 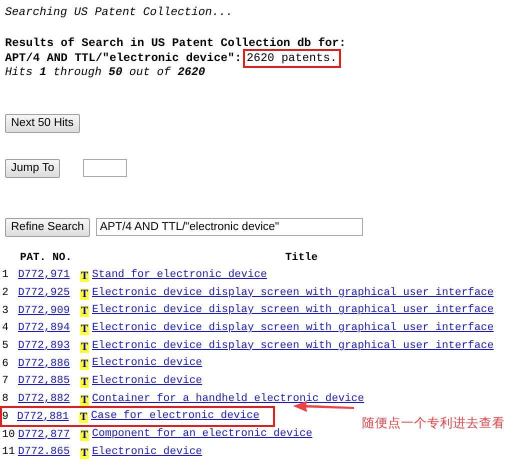 What do you see at coordinates (44, 328) in the screenshot?
I see `patent-link: D772,894` at bounding box center [44, 328].